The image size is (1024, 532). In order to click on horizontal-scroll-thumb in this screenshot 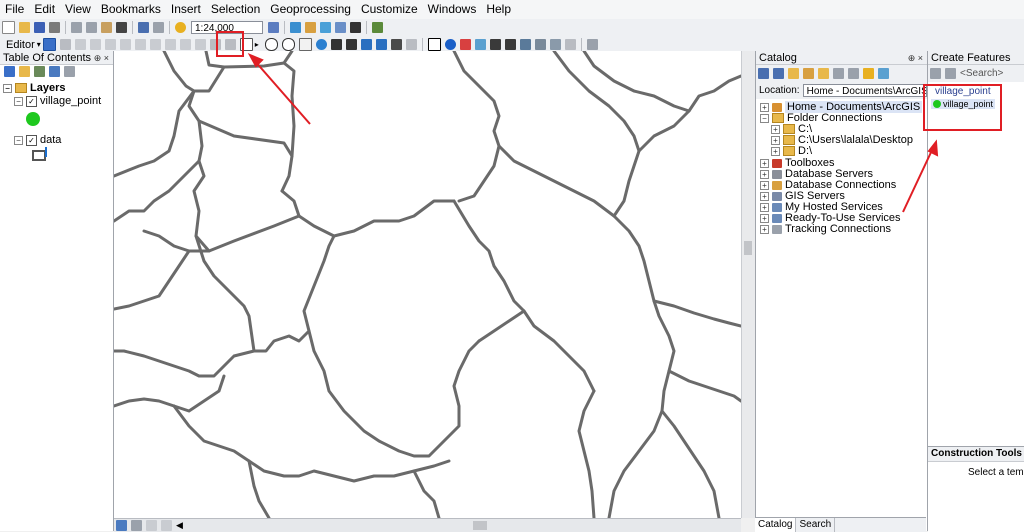, I will do `click(479, 525)`.